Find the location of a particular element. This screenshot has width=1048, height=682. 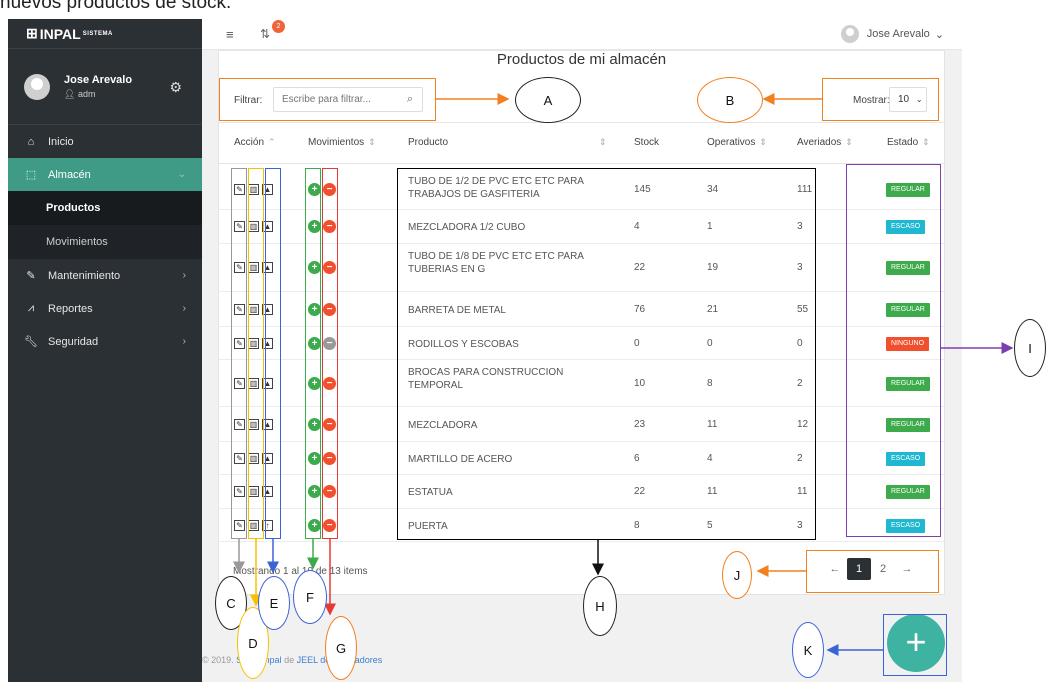

header-stock: Stock is located at coordinates (646, 142).